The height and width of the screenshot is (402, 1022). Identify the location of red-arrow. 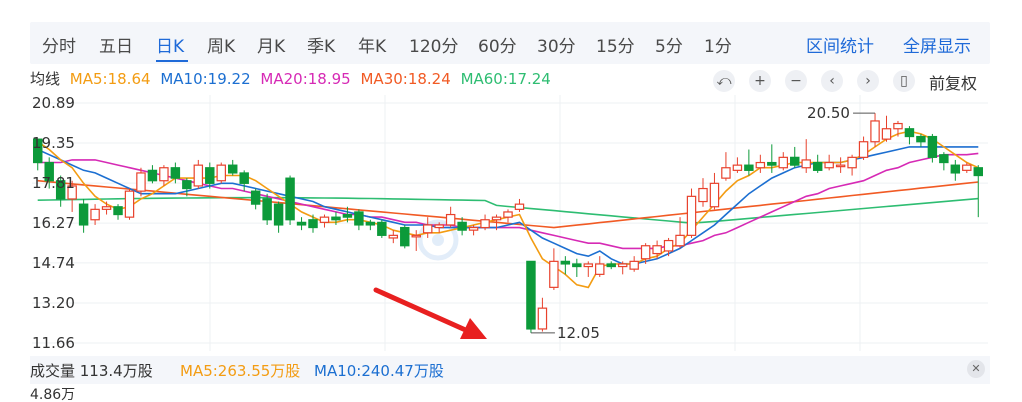
(430, 313).